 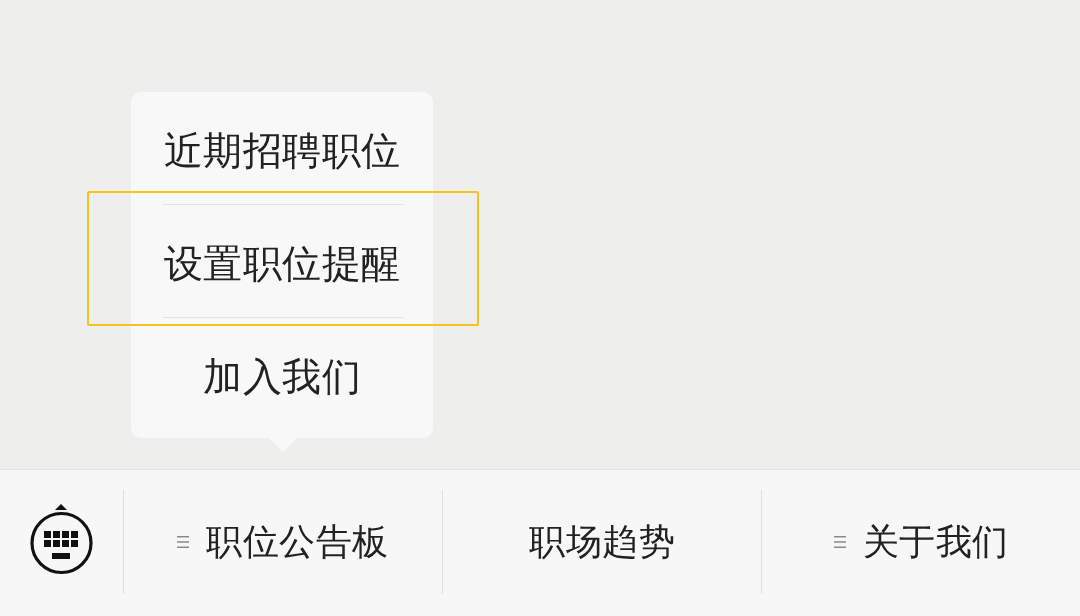 What do you see at coordinates (283, 542) in the screenshot?
I see `bar-tab: 职位公告板` at bounding box center [283, 542].